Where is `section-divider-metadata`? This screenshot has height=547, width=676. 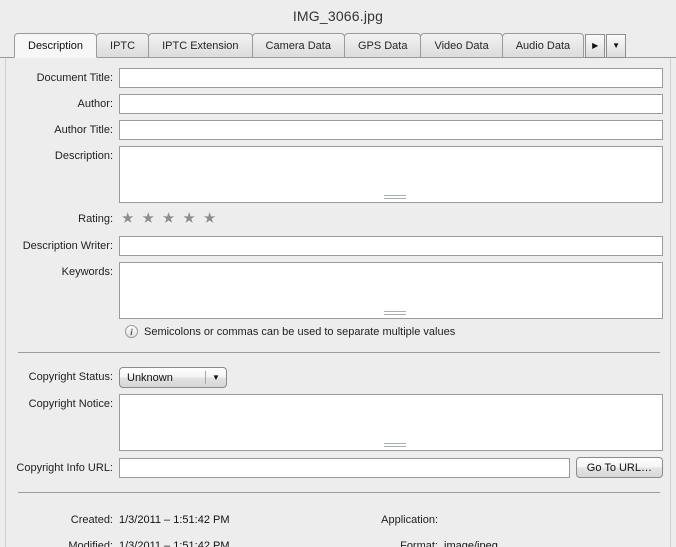 section-divider-metadata is located at coordinates (339, 492).